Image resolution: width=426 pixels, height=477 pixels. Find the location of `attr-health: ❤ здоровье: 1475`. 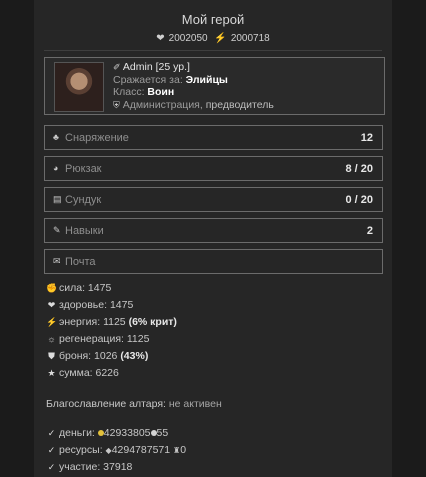

attr-health: ❤ здоровье: 1475 is located at coordinates (90, 305).